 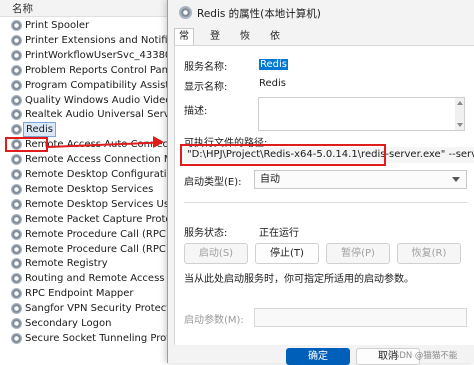 What do you see at coordinates (349, 64) in the screenshot?
I see `service-name-field: Redis` at bounding box center [349, 64].